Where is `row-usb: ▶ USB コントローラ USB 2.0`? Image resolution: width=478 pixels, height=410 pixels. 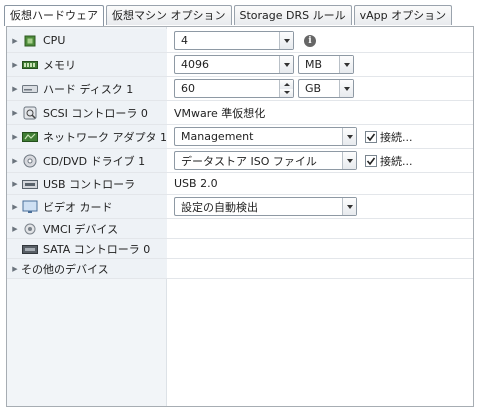
row-usb: ▶ USB コントローラ USB 2.0 is located at coordinates (240, 184).